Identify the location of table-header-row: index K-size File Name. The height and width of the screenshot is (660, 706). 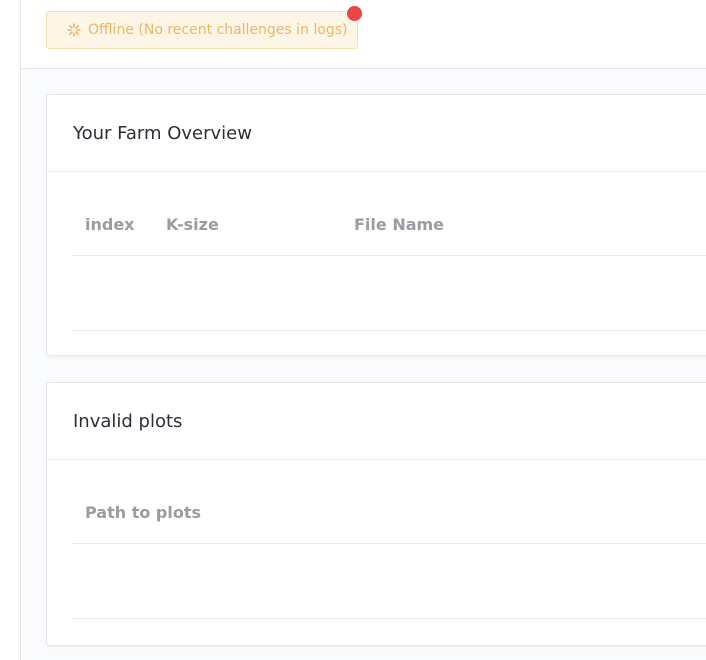
(389, 214).